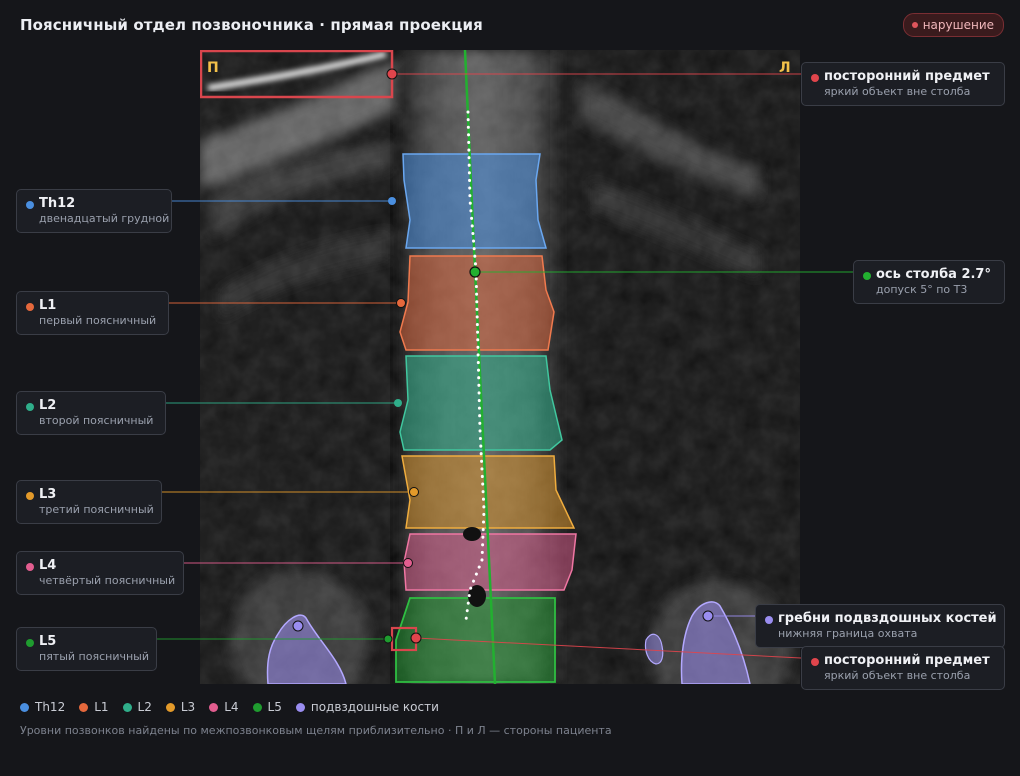  I want to click on callout-l3-name: L3, so click(48, 494).